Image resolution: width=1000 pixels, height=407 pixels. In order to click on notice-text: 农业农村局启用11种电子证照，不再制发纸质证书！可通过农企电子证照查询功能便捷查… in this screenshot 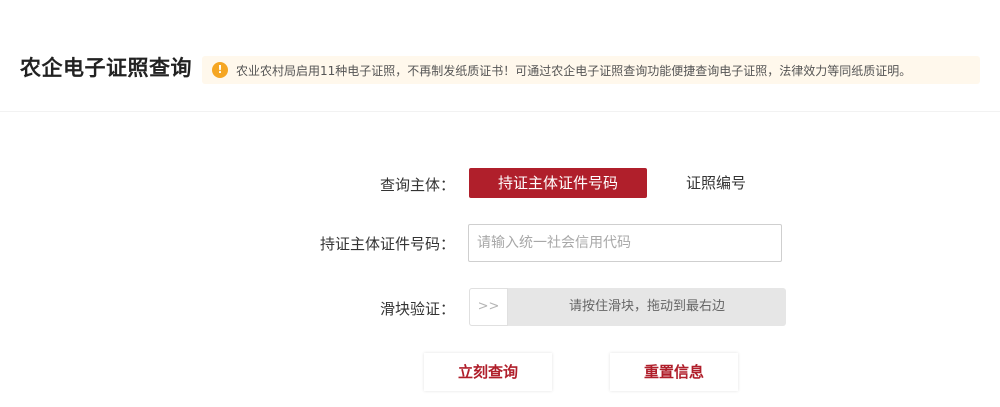, I will do `click(574, 70)`.